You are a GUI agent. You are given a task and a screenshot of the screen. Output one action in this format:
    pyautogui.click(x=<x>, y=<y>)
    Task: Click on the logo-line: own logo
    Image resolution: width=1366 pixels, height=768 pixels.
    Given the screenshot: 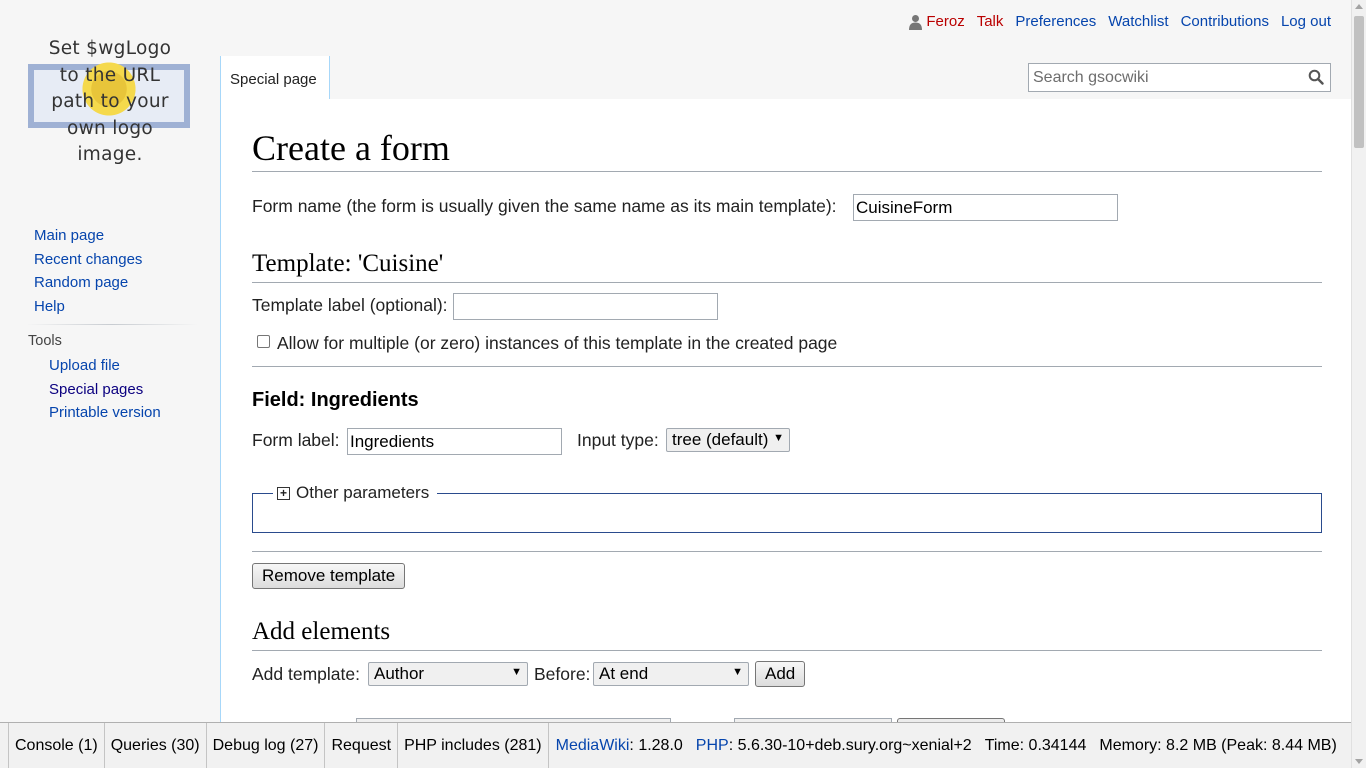 What is the action you would take?
    pyautogui.click(x=110, y=128)
    